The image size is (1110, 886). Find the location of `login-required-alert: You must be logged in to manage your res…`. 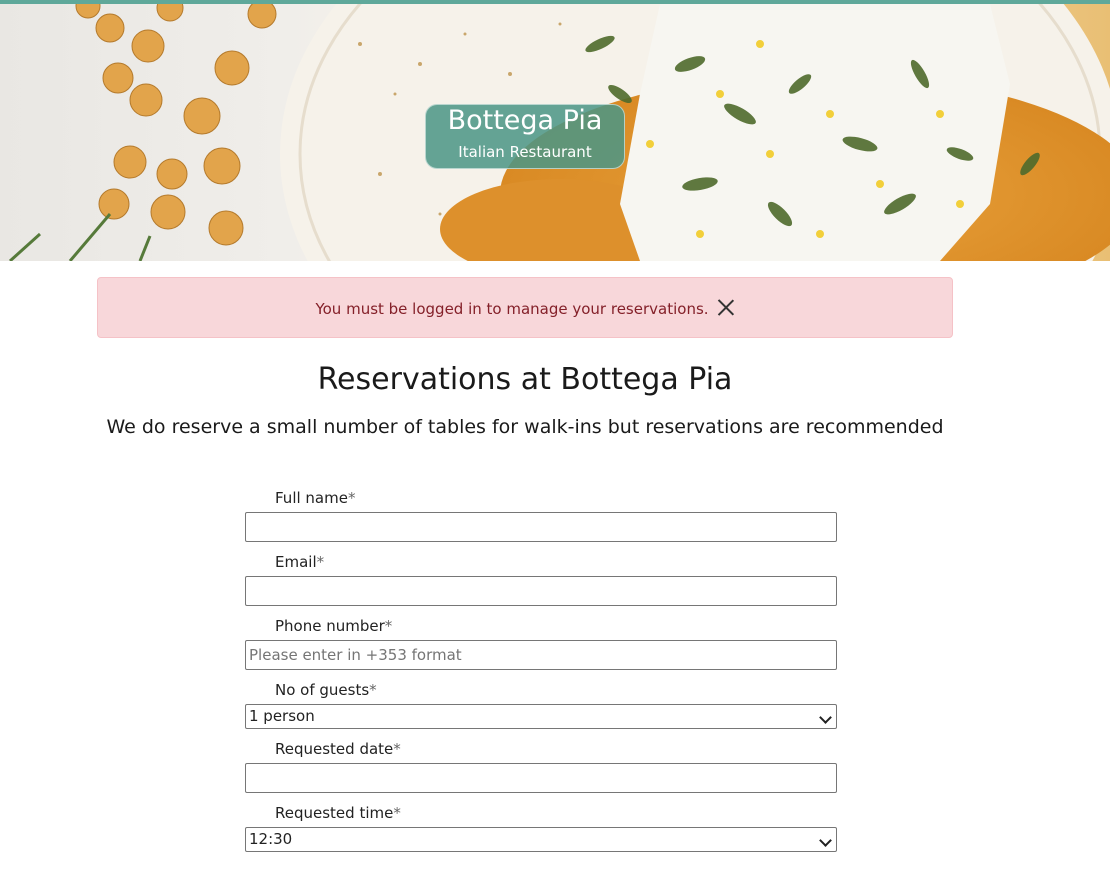

login-required-alert: You must be logged in to manage your res… is located at coordinates (525, 307).